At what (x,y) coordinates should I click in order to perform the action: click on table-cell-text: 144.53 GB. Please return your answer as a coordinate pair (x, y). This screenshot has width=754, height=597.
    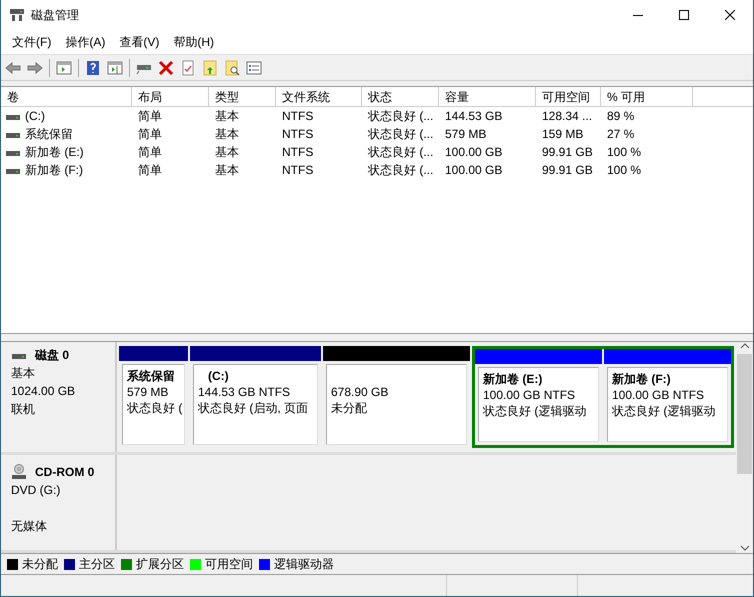
    Looking at the image, I should click on (474, 116).